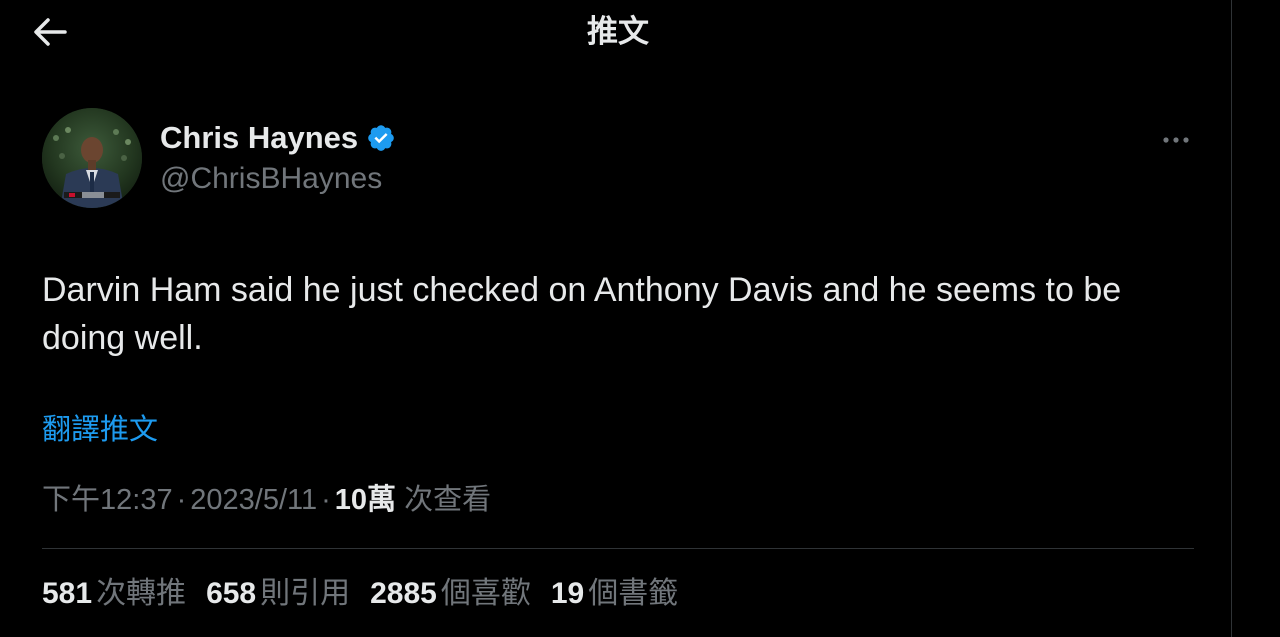 This screenshot has height=637, width=1280. I want to click on views-label: 次查看, so click(448, 500).